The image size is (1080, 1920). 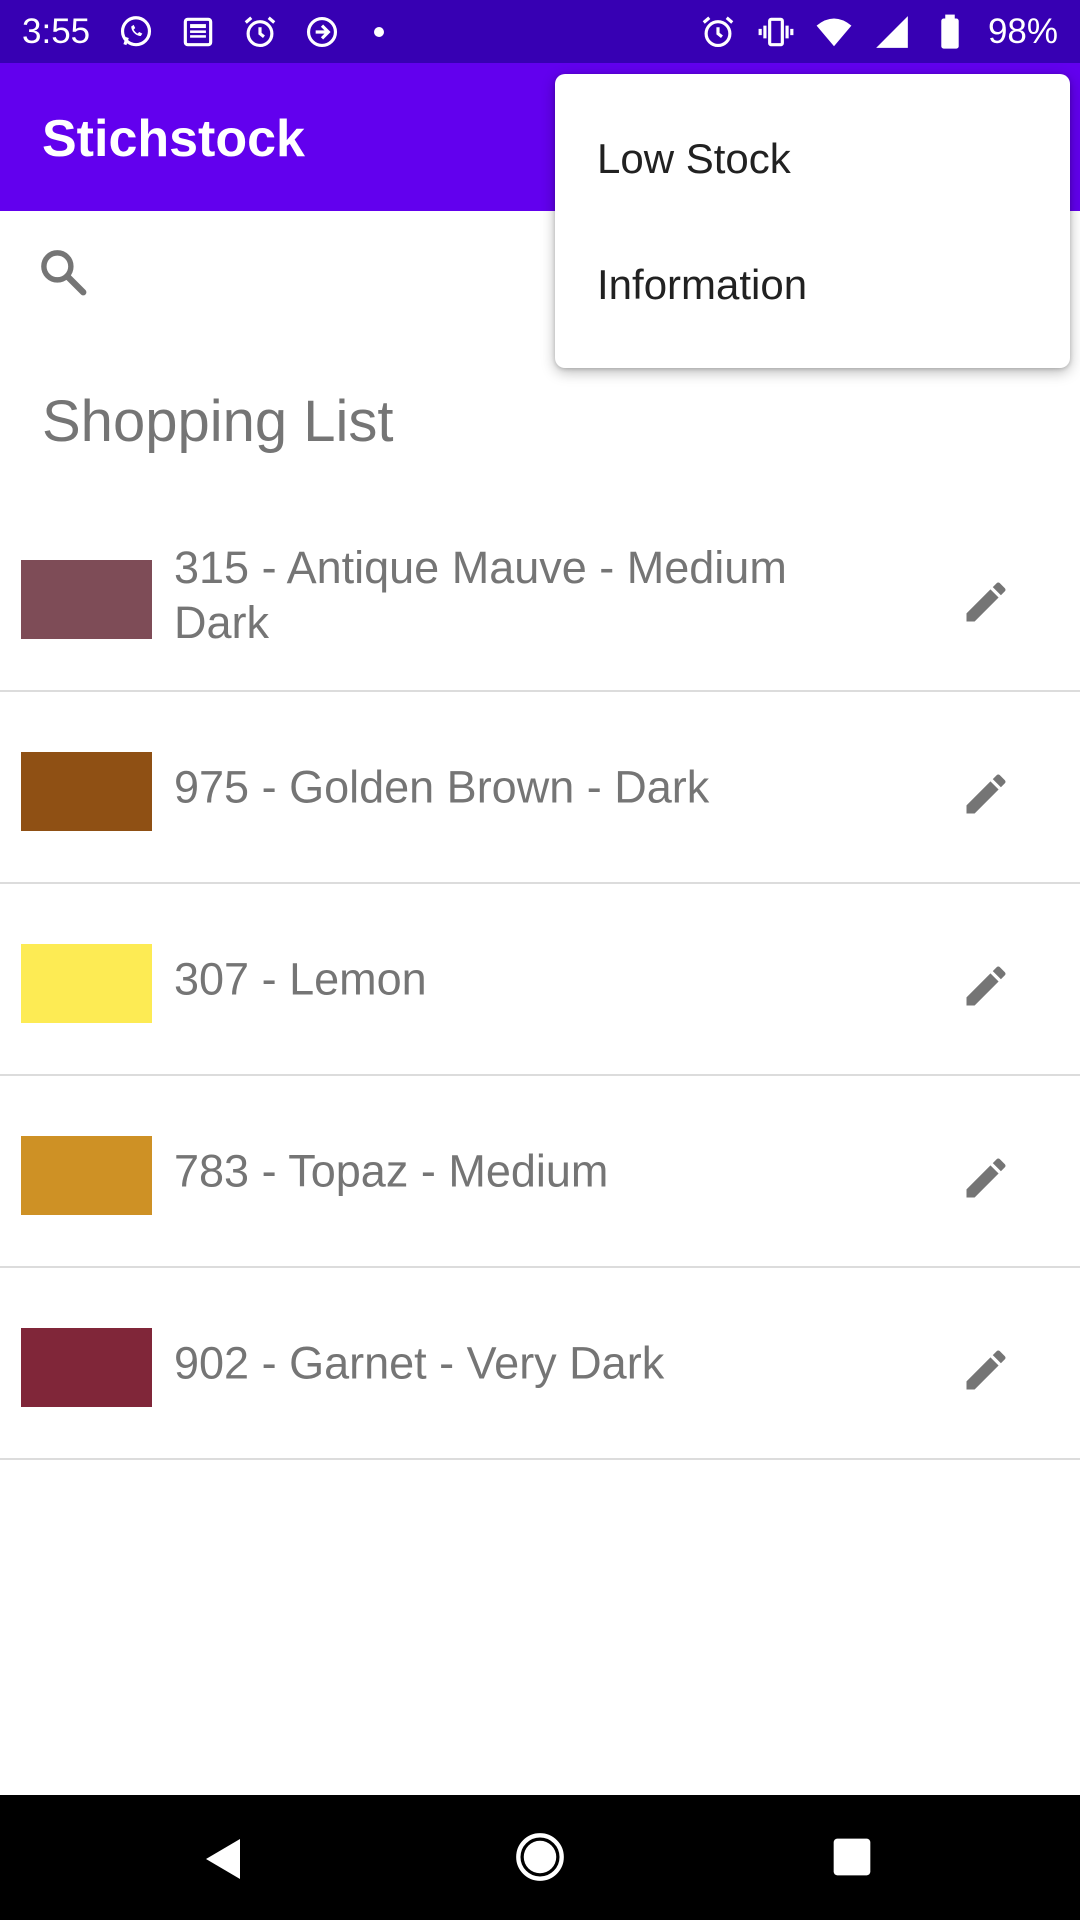 What do you see at coordinates (391, 1171) in the screenshot?
I see `item-label: 783 - Topaz - Medium` at bounding box center [391, 1171].